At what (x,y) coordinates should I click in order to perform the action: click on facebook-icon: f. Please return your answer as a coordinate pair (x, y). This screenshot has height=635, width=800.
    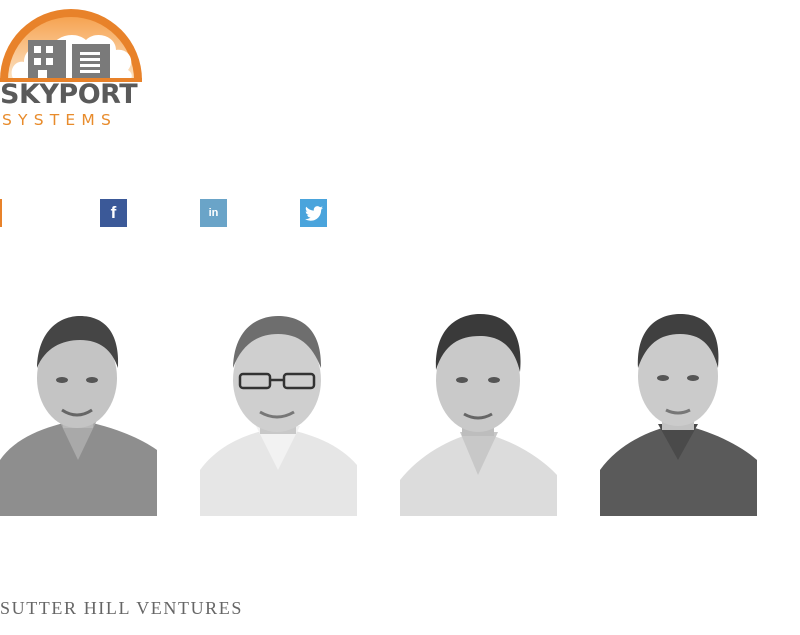
    Looking at the image, I should click on (113, 213).